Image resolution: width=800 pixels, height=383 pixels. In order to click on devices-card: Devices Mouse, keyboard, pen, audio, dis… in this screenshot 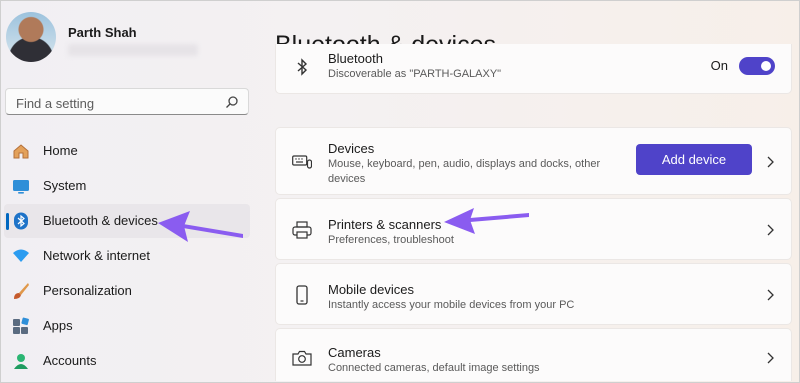, I will do `click(533, 161)`.